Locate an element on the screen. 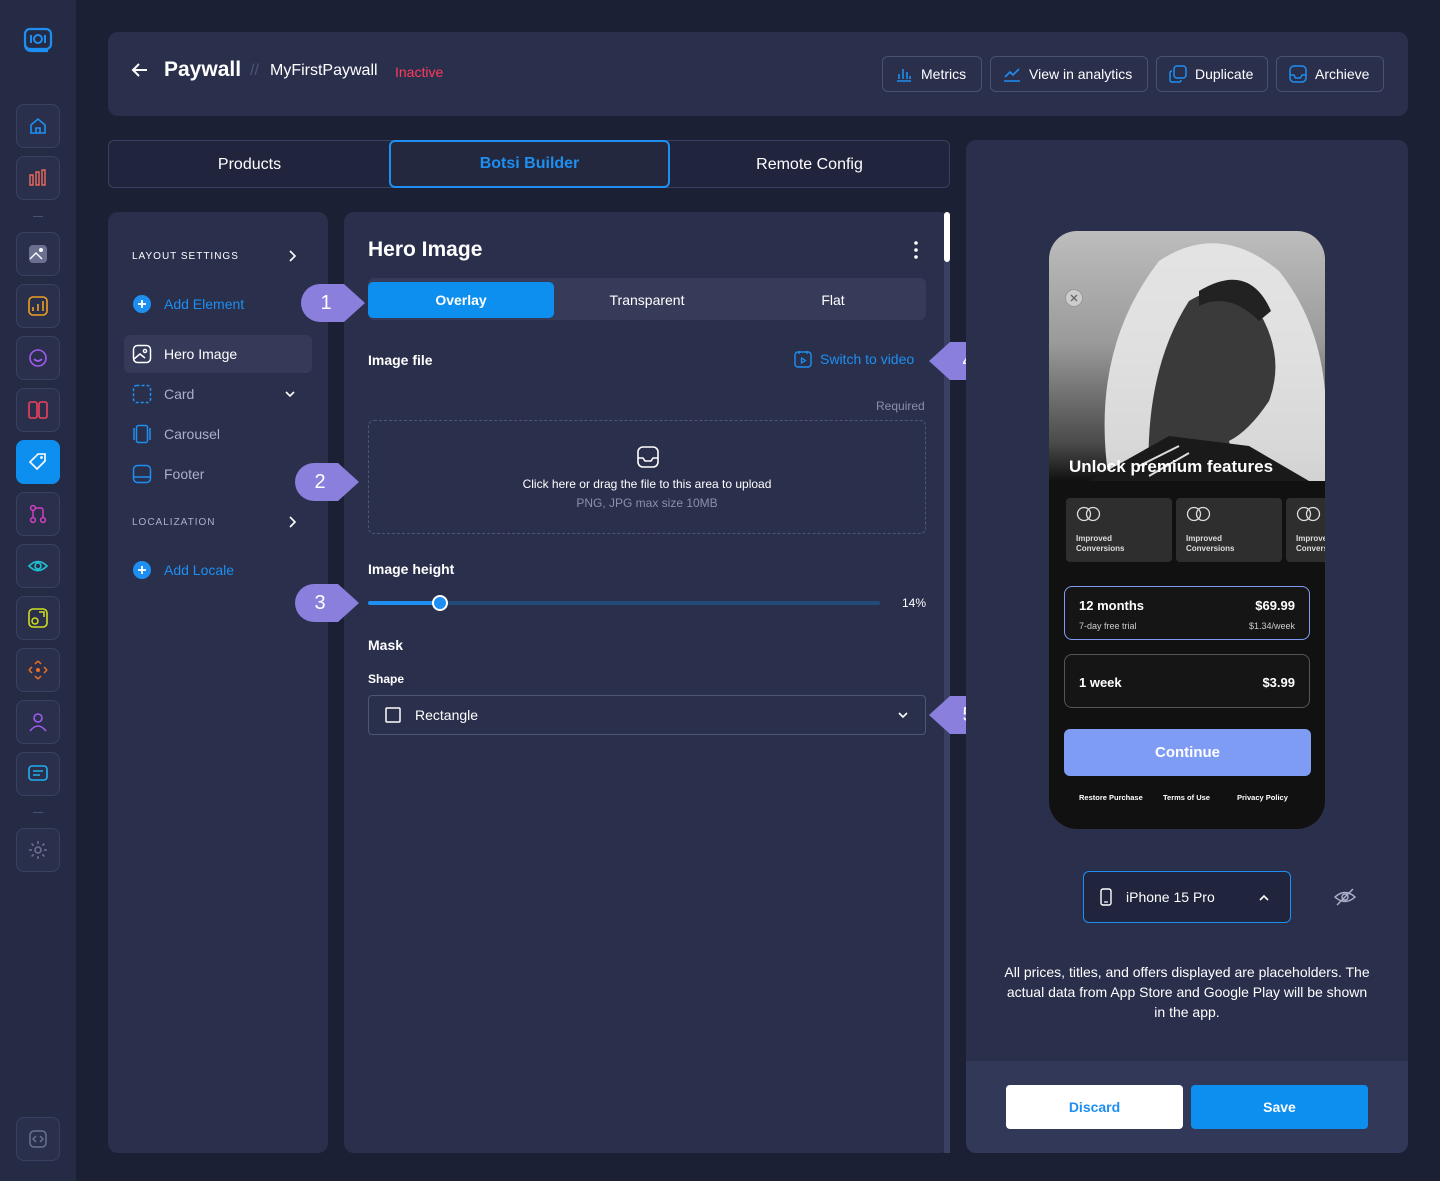 The height and width of the screenshot is (1181, 1440). app-logo is located at coordinates (38, 42).